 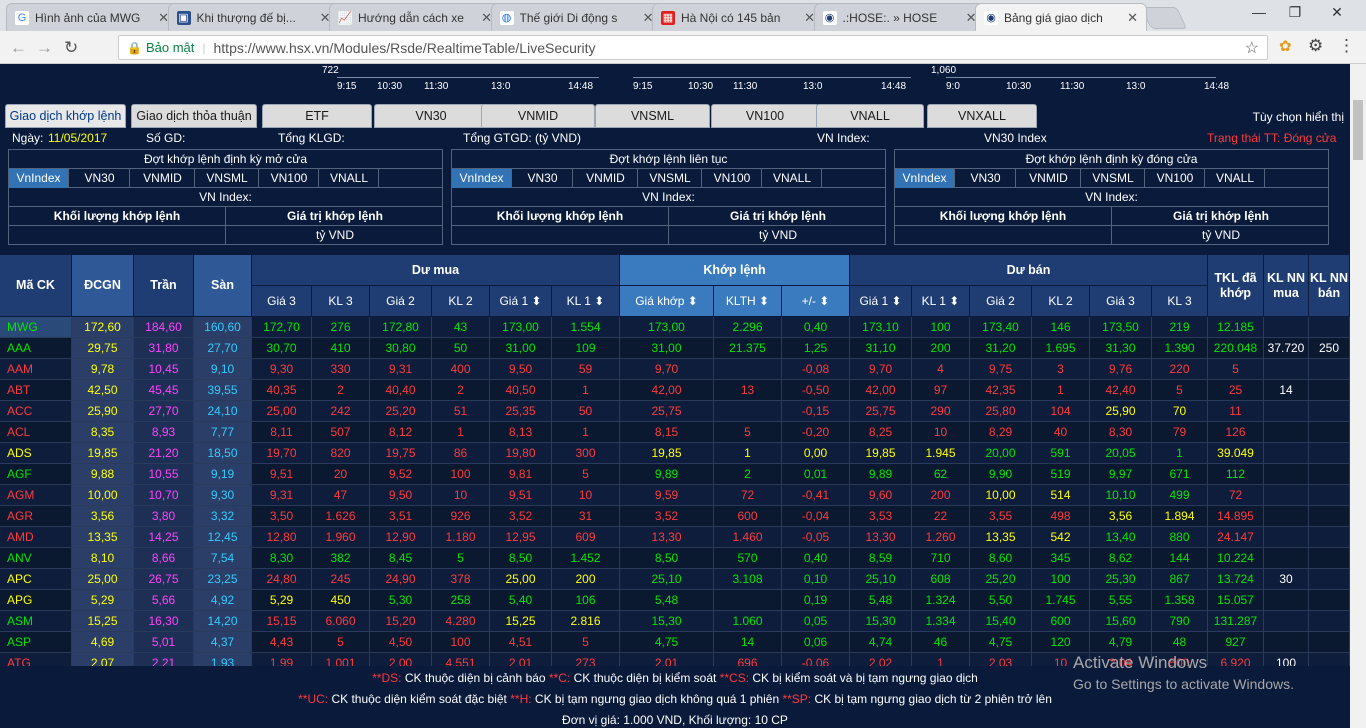 What do you see at coordinates (1295, 14) in the screenshot?
I see `maximize-window-button: ❐` at bounding box center [1295, 14].